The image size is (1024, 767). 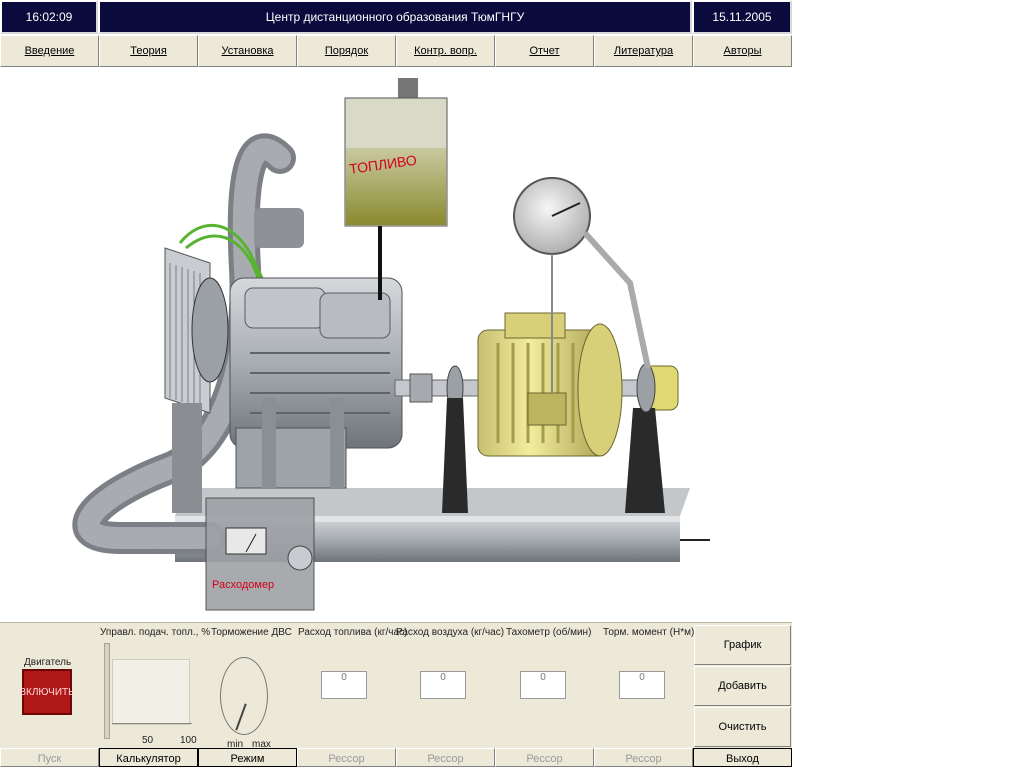 What do you see at coordinates (578, 412) in the screenshot?
I see `brake-motor` at bounding box center [578, 412].